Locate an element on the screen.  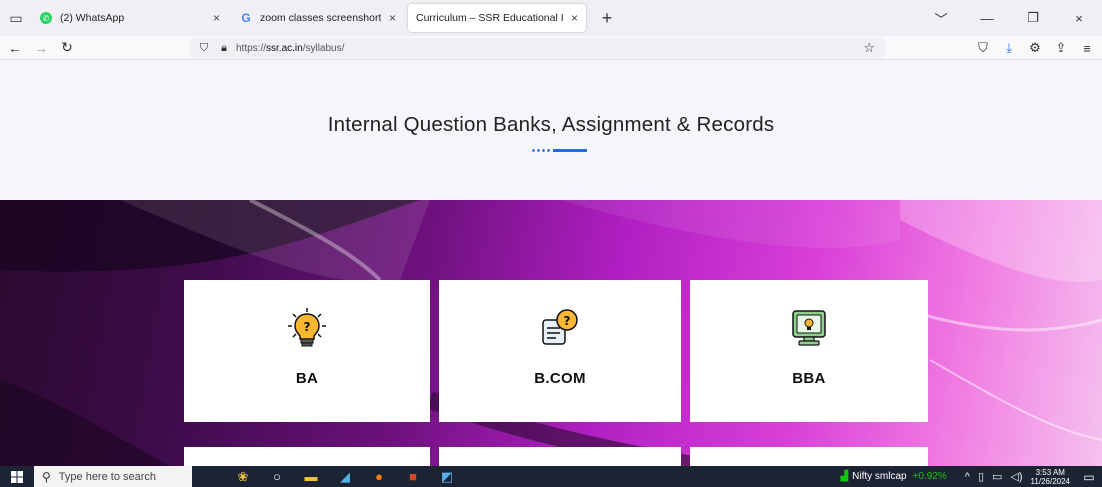
google-icon: G is located at coordinates (246, 18).